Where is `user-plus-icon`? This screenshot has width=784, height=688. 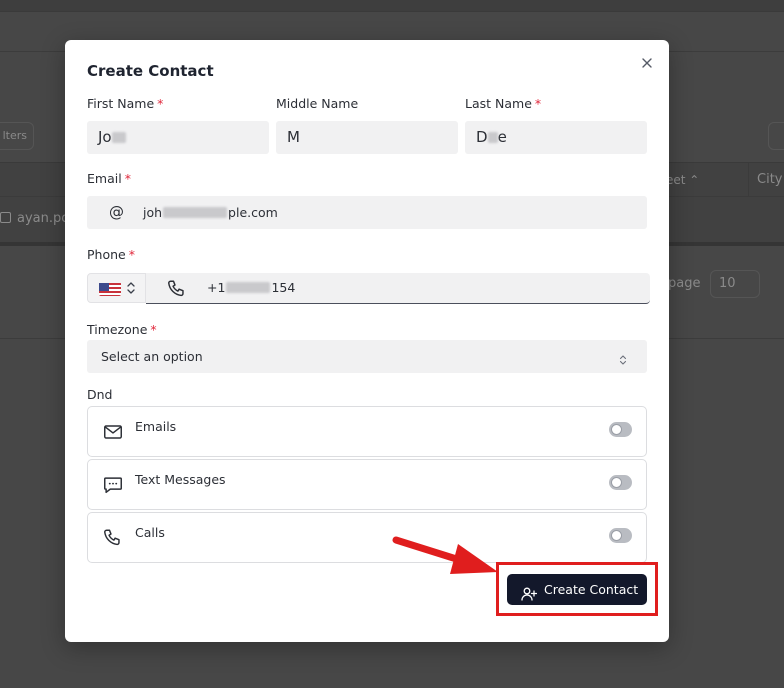 user-plus-icon is located at coordinates (529, 591).